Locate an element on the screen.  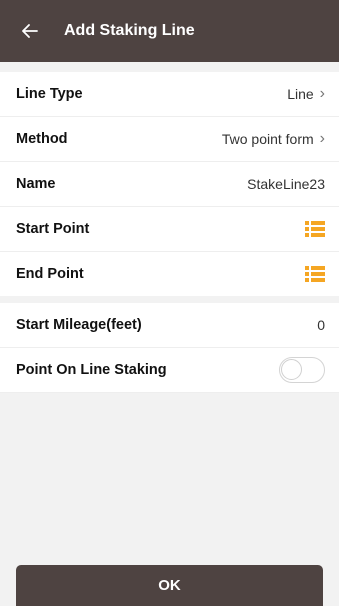
line-type-value: Line › is located at coordinates (306, 94).